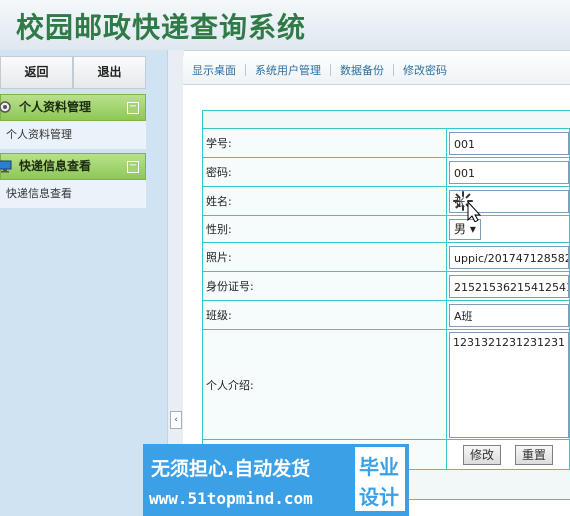  I want to click on field-label: 姓名:, so click(324, 201).